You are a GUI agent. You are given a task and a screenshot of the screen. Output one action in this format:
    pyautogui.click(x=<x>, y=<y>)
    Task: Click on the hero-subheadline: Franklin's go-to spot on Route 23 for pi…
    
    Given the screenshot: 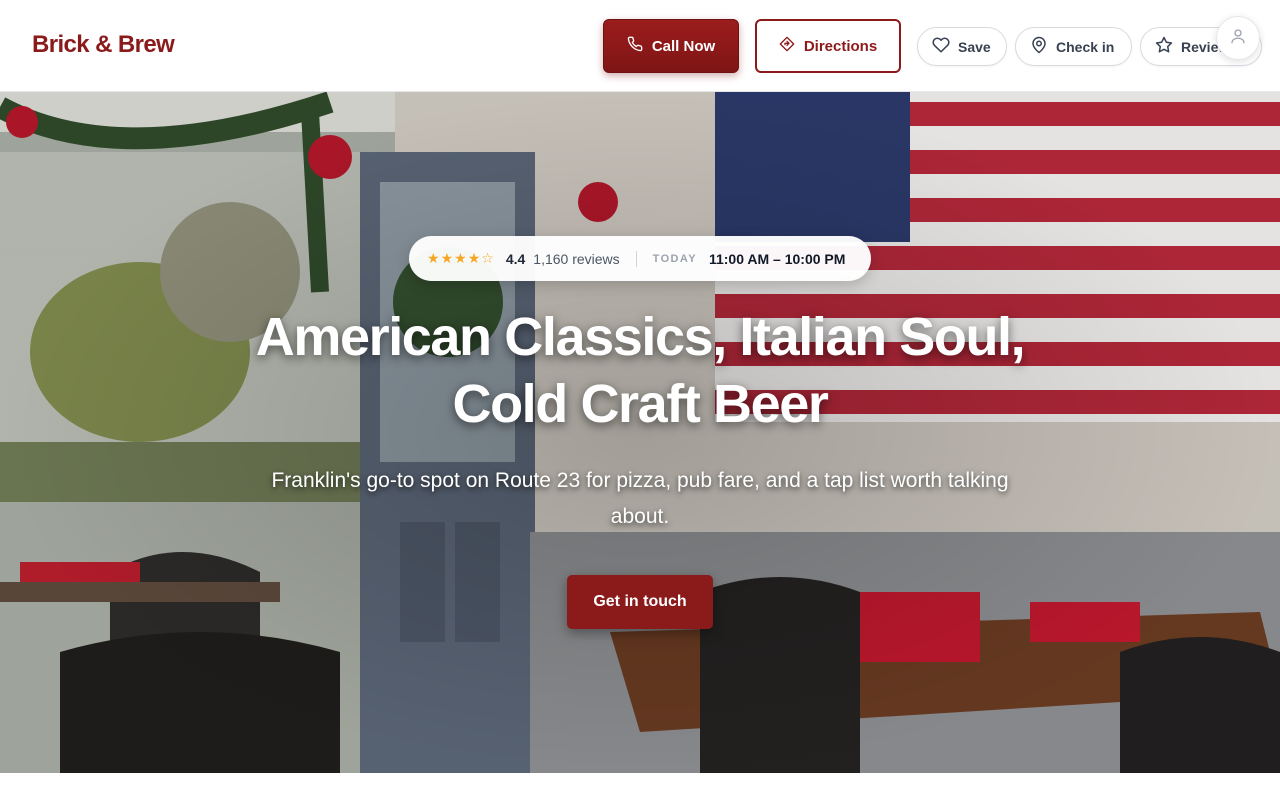 What is the action you would take?
    pyautogui.click(x=640, y=498)
    